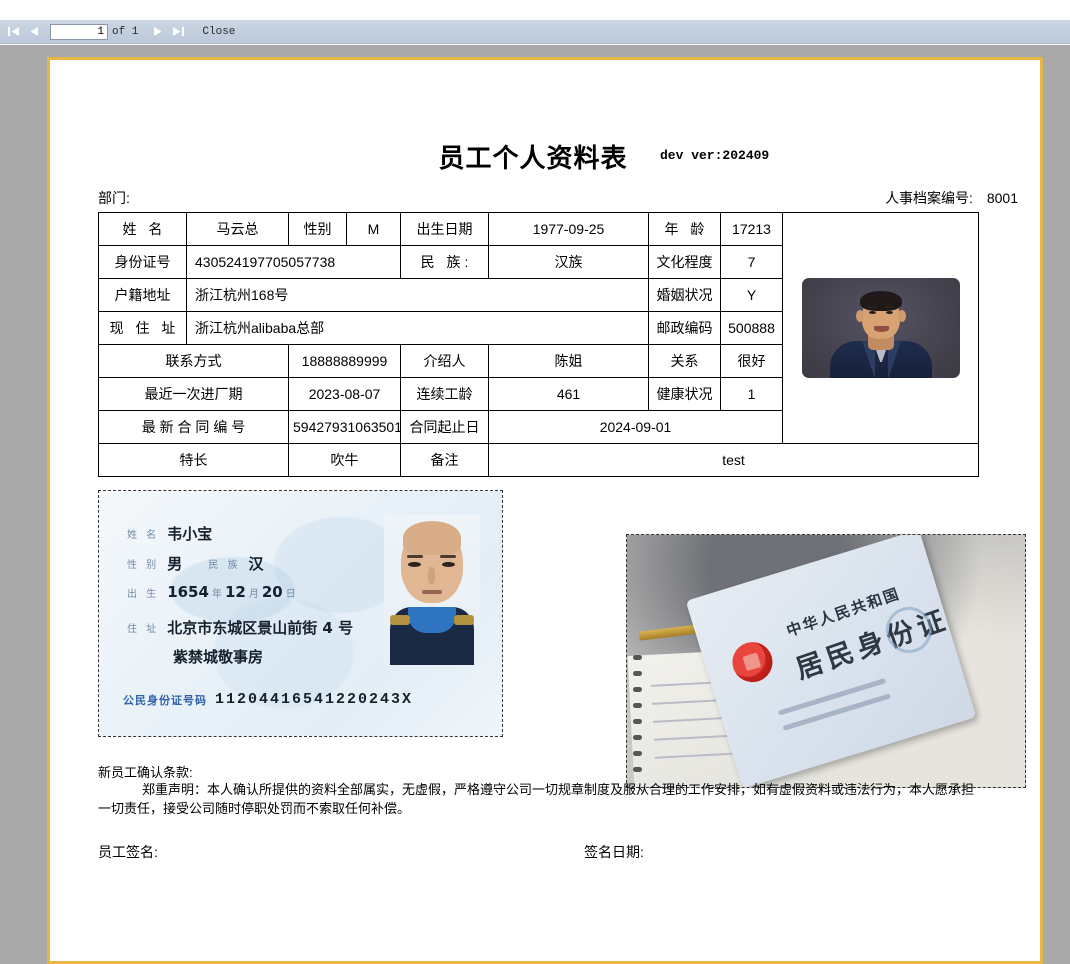 The image size is (1070, 964). I want to click on id-card-sex-label: 性 别, so click(143, 565).